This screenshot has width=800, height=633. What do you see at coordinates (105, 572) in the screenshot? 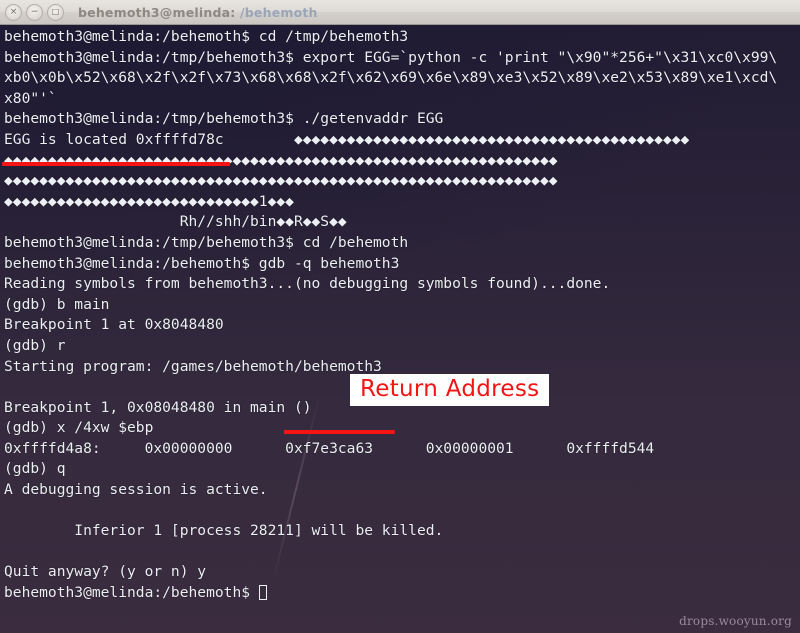
I see `terminal-line: Quit anyway? (y or n) y` at bounding box center [105, 572].